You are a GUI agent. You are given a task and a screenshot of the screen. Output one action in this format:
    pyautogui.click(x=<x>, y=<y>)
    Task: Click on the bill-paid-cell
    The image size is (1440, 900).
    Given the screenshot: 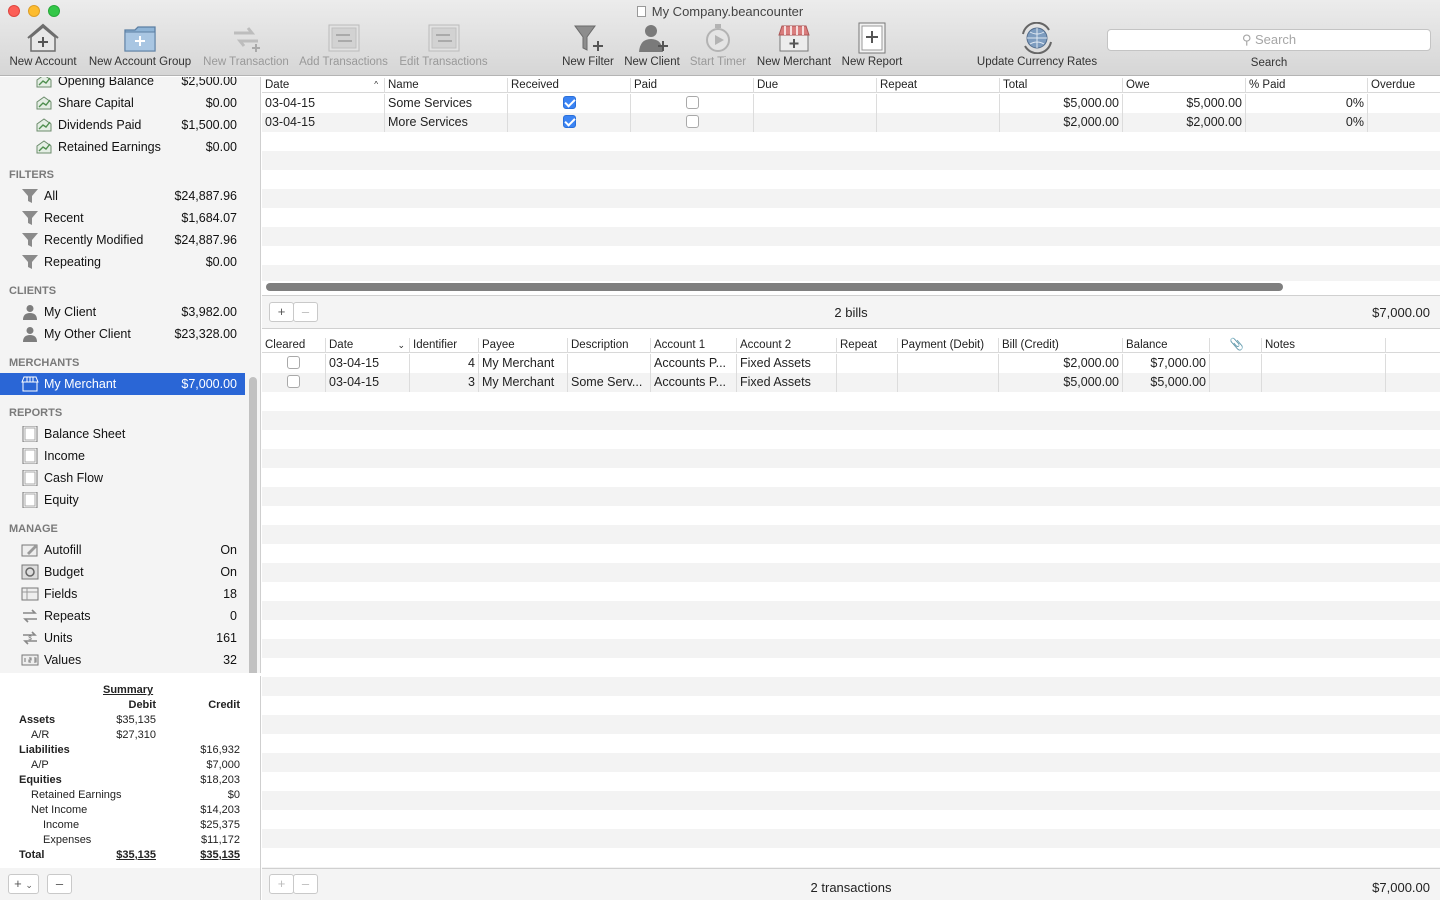 What is the action you would take?
    pyautogui.click(x=692, y=122)
    